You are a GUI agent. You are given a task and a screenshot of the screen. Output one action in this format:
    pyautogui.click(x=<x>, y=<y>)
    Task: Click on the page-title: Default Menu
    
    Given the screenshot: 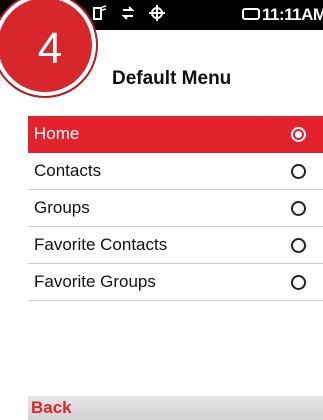 What is the action you would take?
    pyautogui.click(x=172, y=78)
    